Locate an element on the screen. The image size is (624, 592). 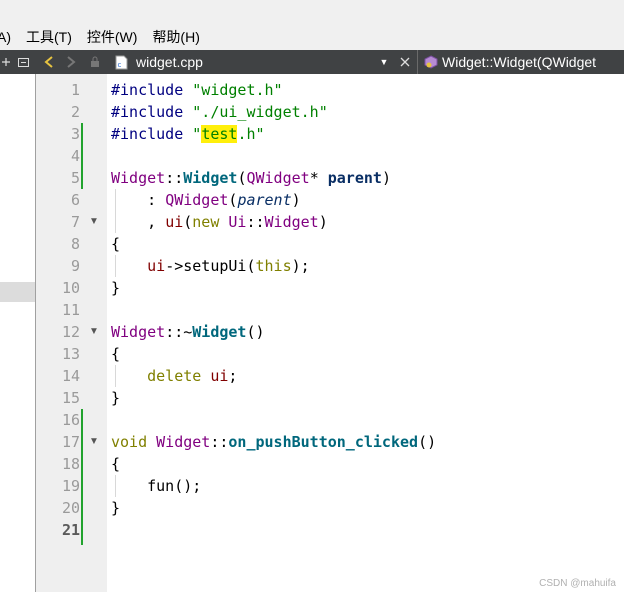
code-line-17: void Widget::on_pushButton_clicked() is located at coordinates (273, 442).